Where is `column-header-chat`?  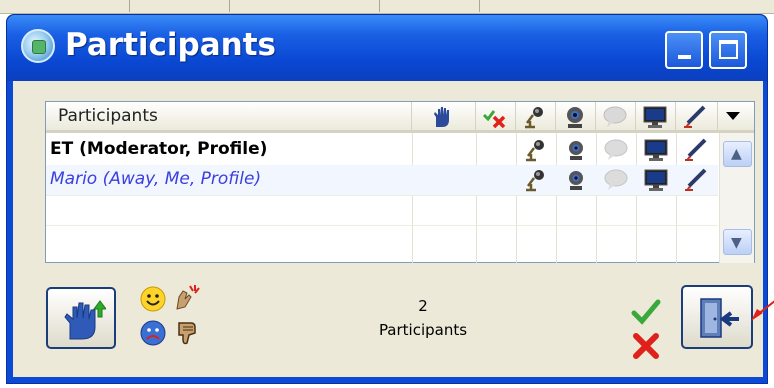 column-header-chat is located at coordinates (616, 116).